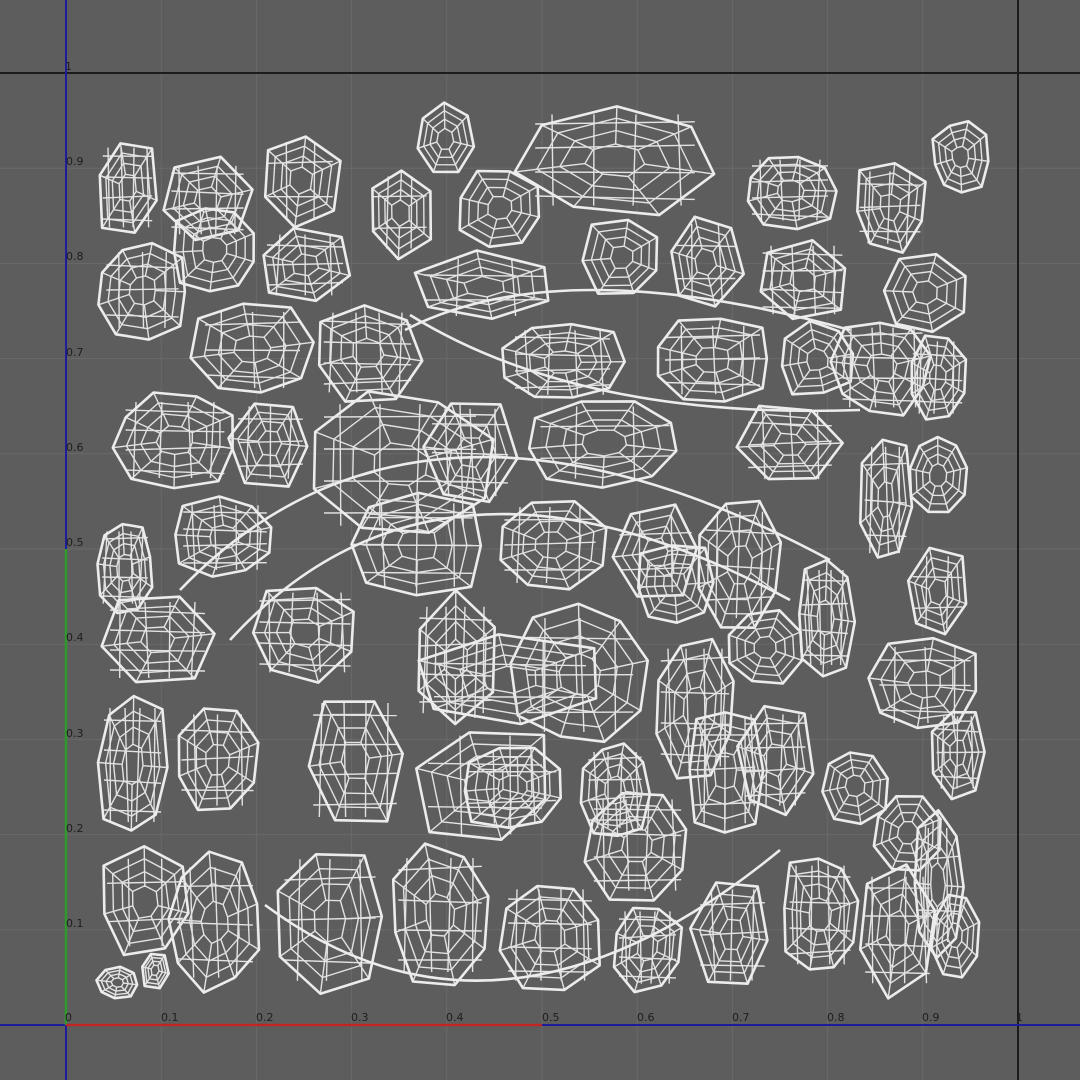  Describe the element at coordinates (646, 1017) in the screenshot. I see `u-tick-0.6: 0.6` at that location.